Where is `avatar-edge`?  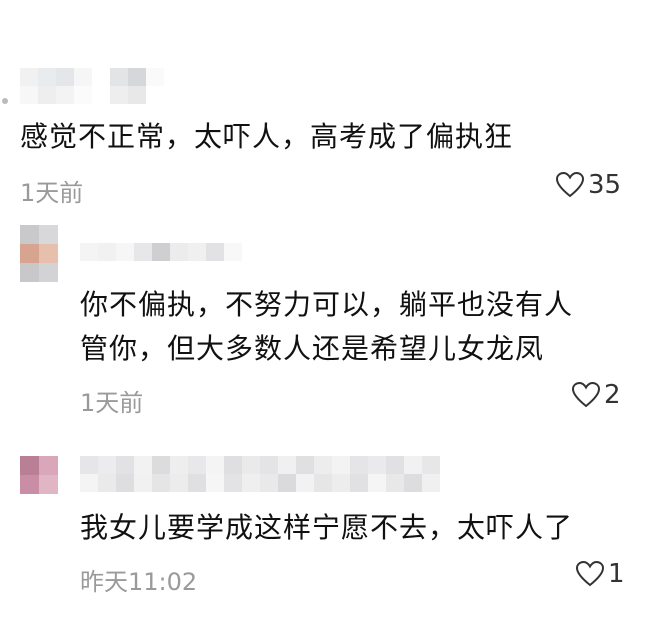 avatar-edge is located at coordinates (5, 101).